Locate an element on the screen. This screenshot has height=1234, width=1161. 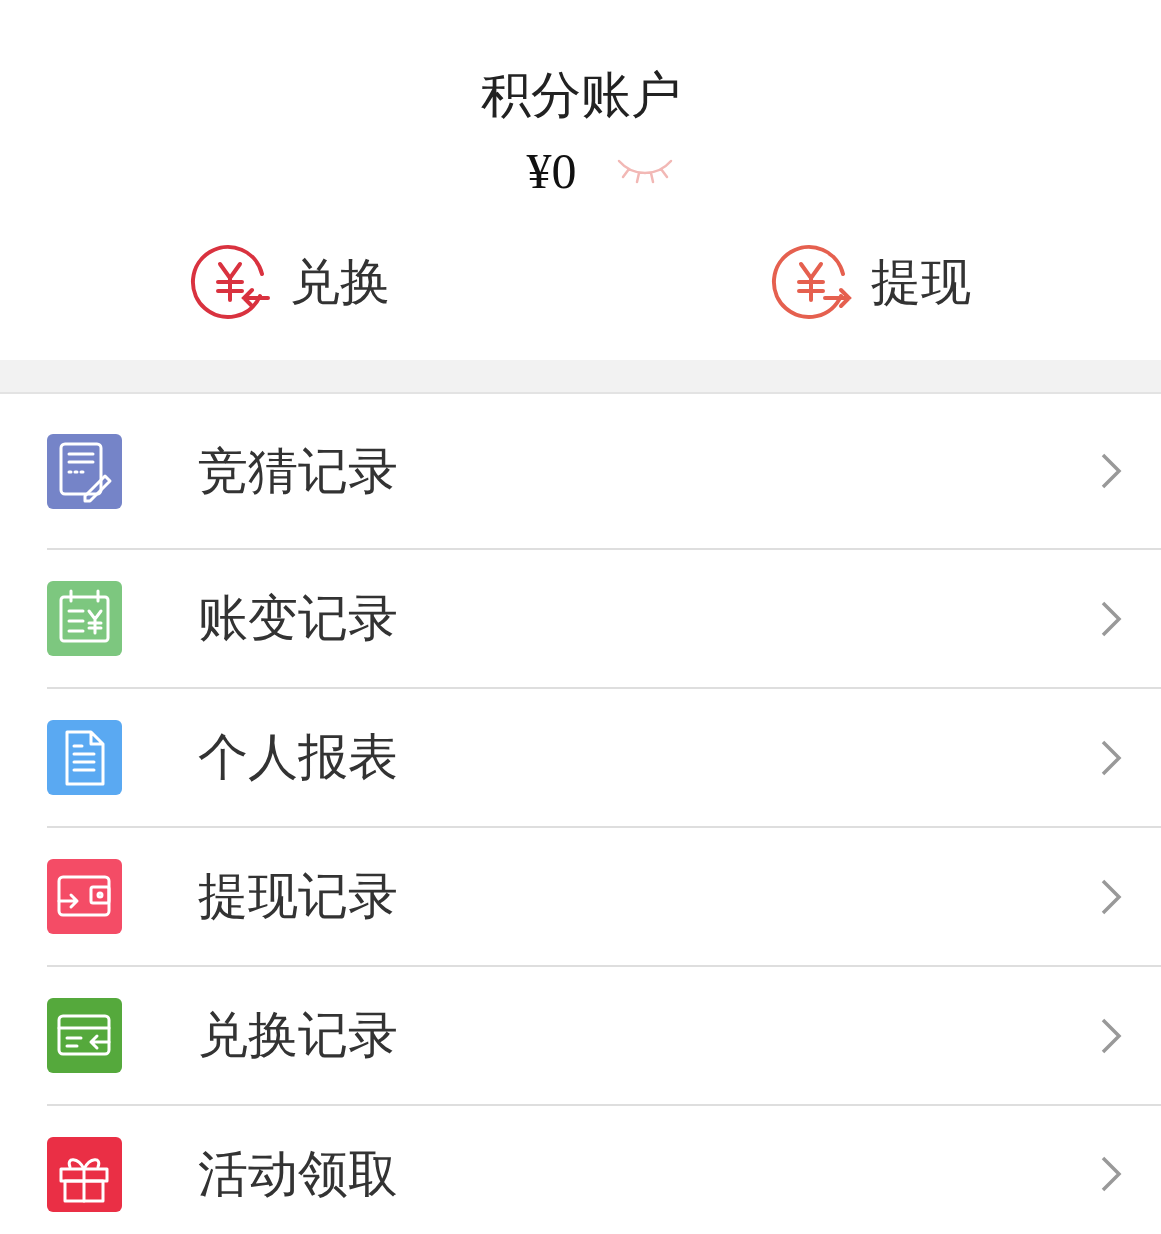
menu-item: 竞猜记录 is located at coordinates (604, 472).